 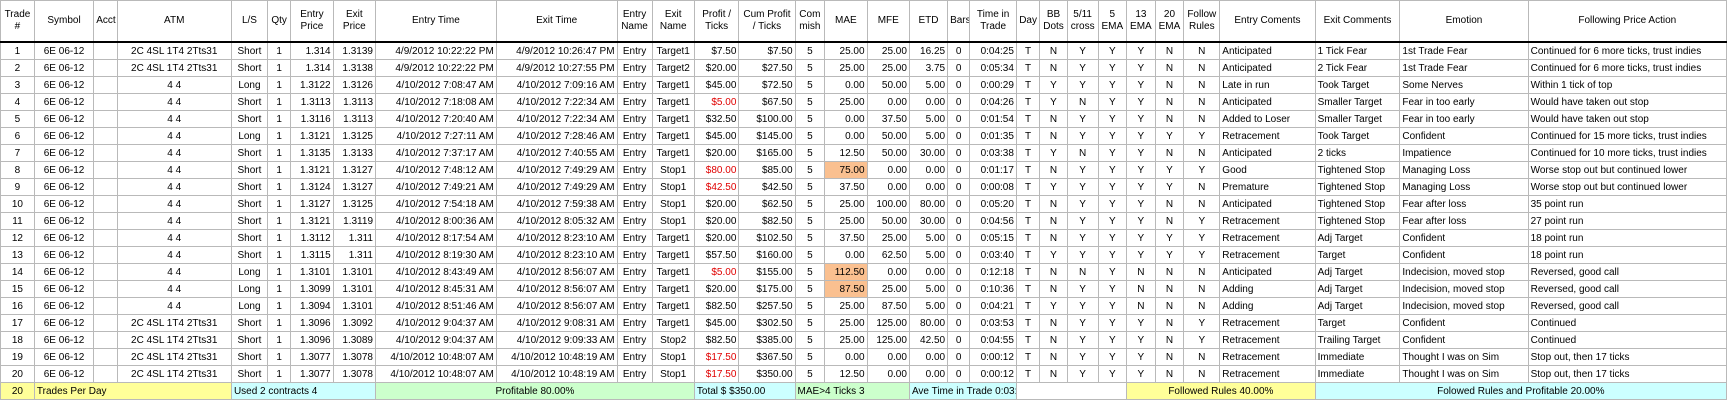 I want to click on cell-exit-price: 1.3092, so click(x=354, y=323).